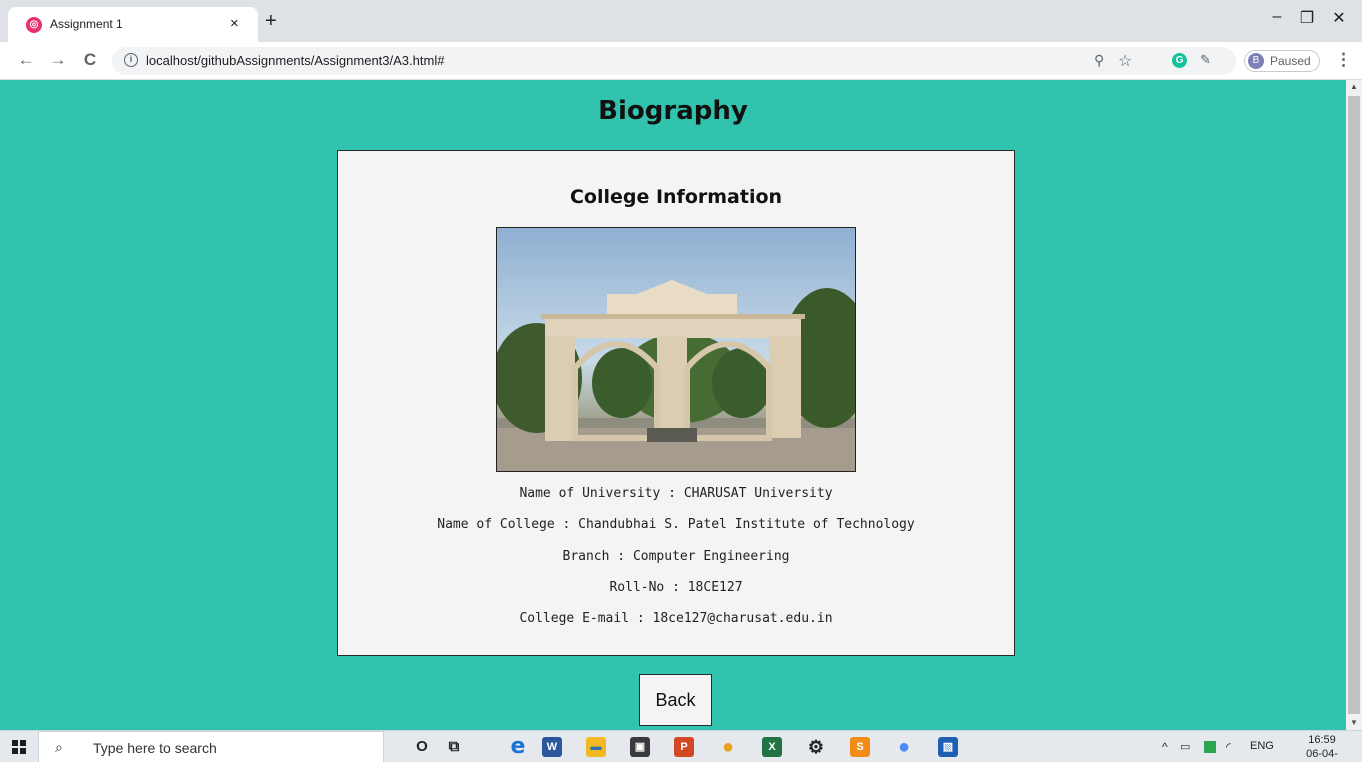 The height and width of the screenshot is (762, 1362). Describe the element at coordinates (59, 747) in the screenshot. I see `search-icon: ⌕` at that location.